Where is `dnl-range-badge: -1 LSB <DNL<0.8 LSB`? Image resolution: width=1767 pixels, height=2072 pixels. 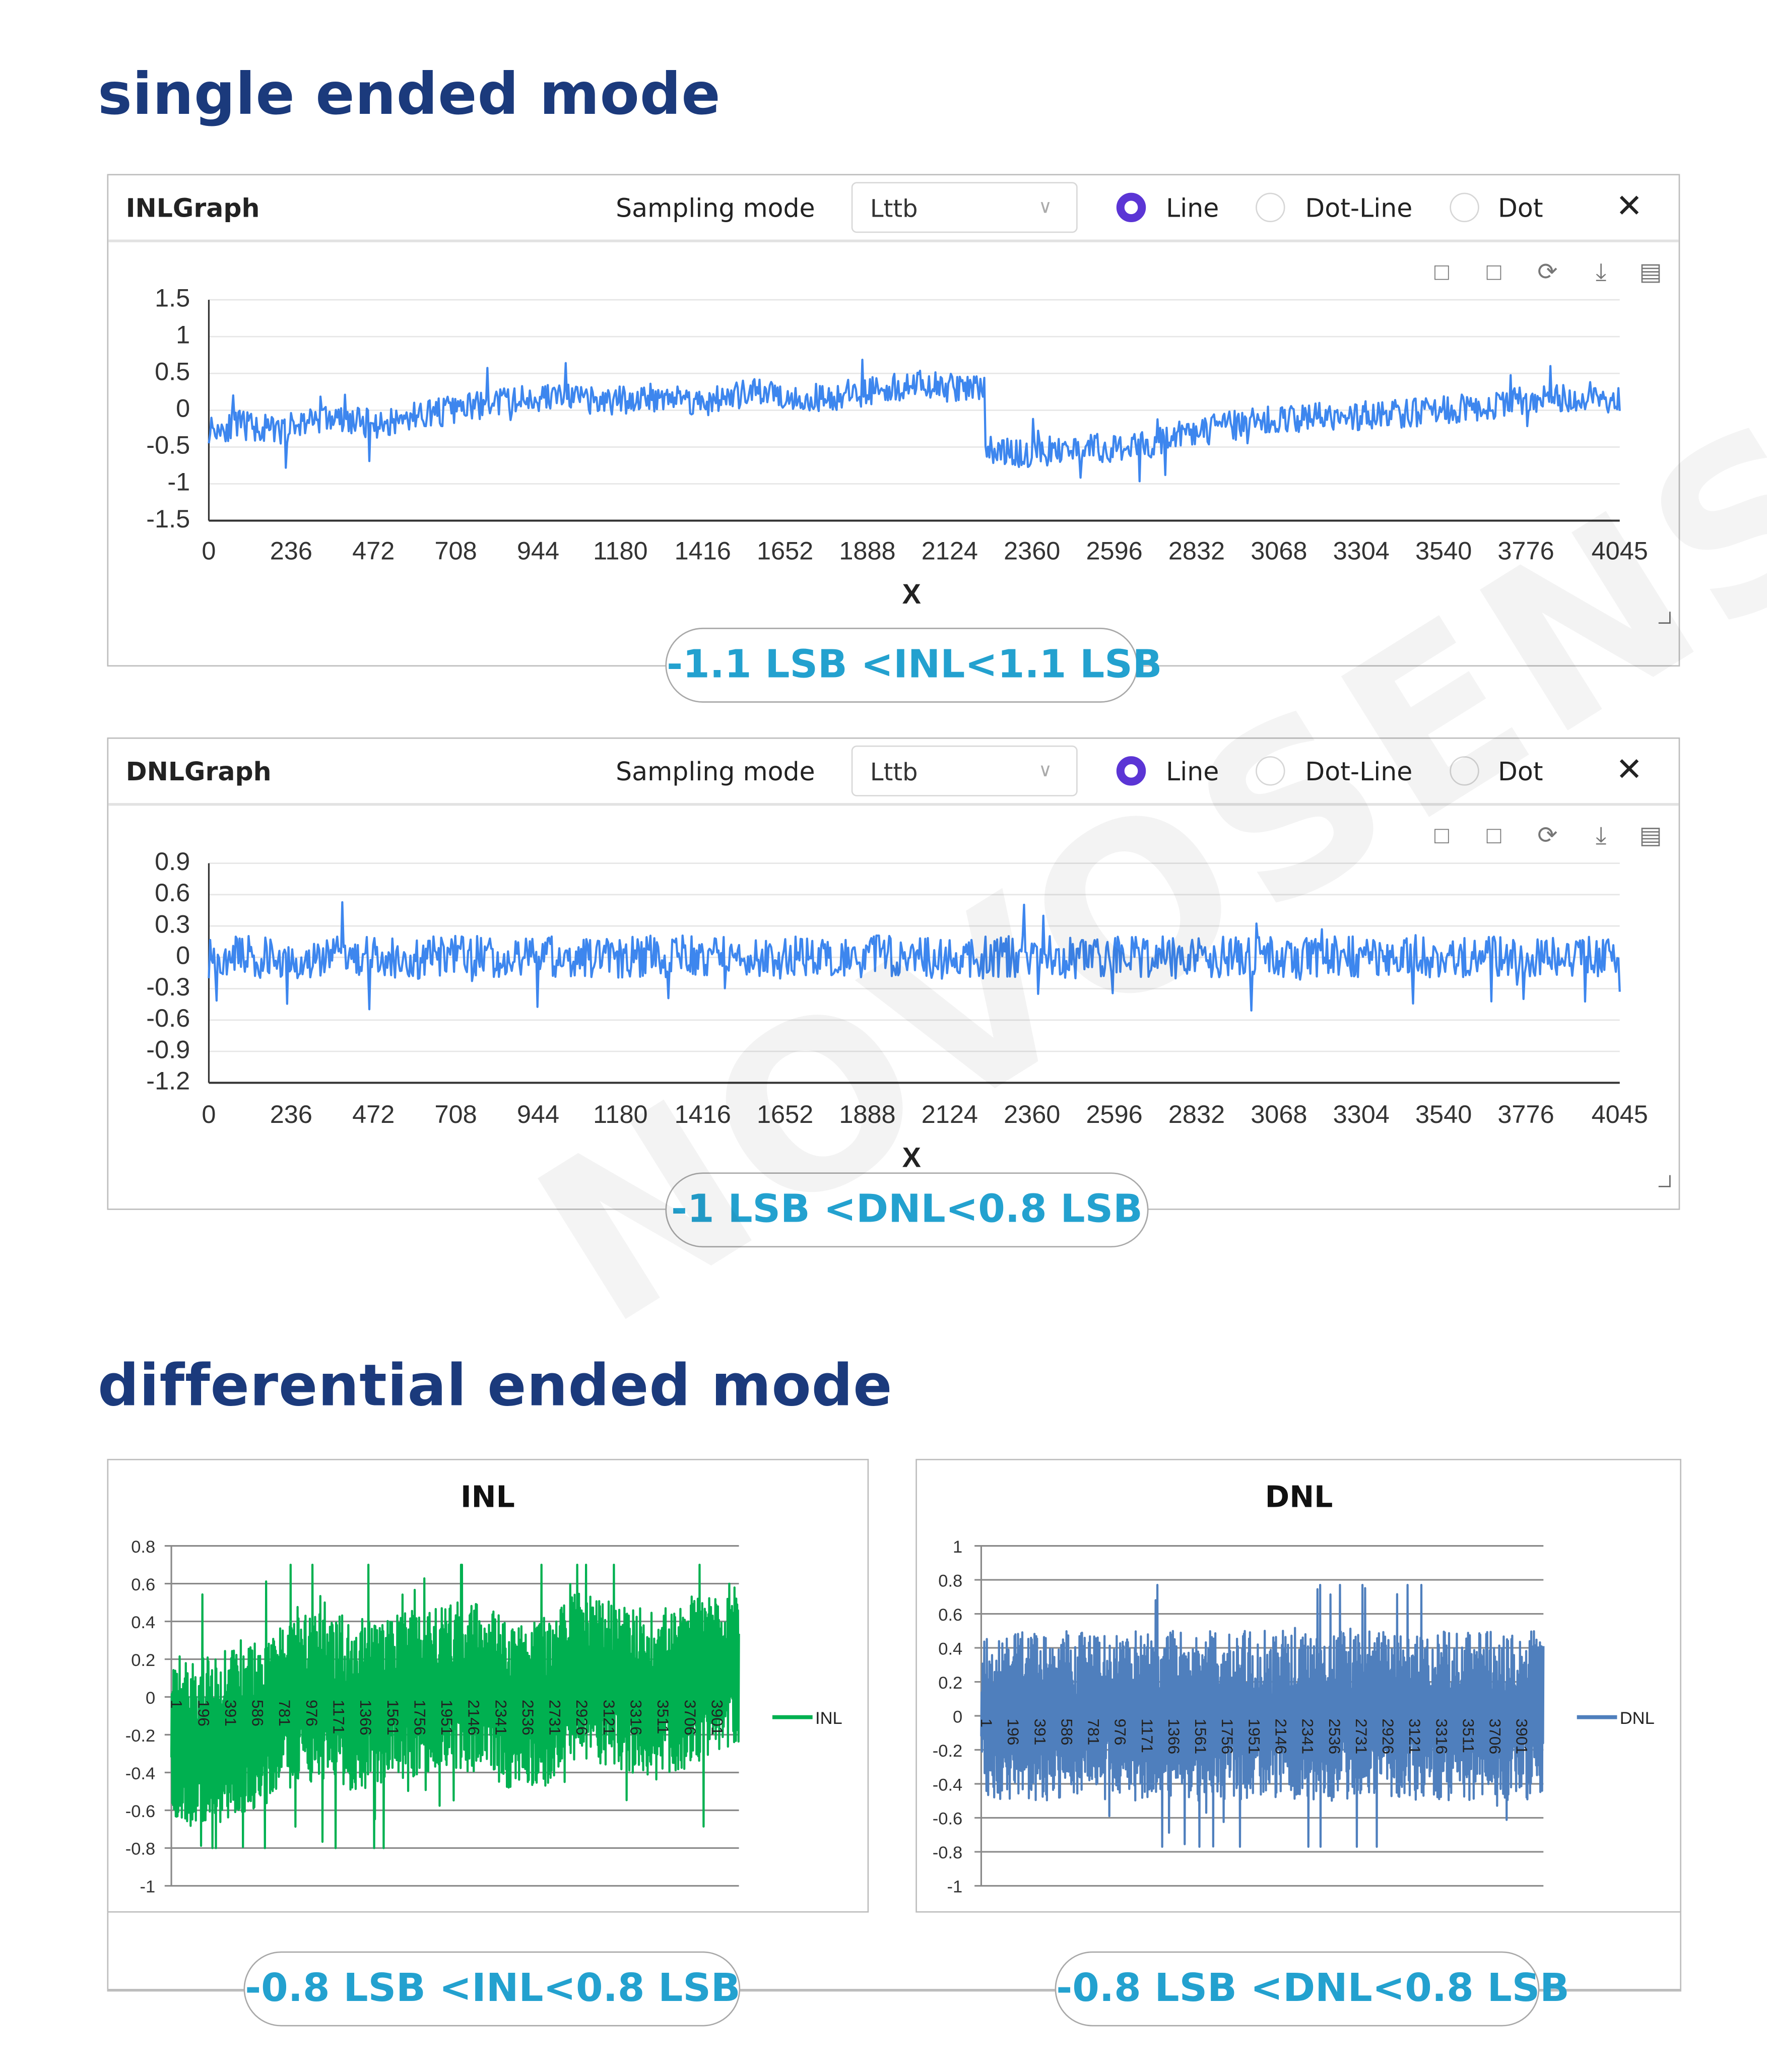 dnl-range-badge: -1 LSB <DNL<0.8 LSB is located at coordinates (907, 1210).